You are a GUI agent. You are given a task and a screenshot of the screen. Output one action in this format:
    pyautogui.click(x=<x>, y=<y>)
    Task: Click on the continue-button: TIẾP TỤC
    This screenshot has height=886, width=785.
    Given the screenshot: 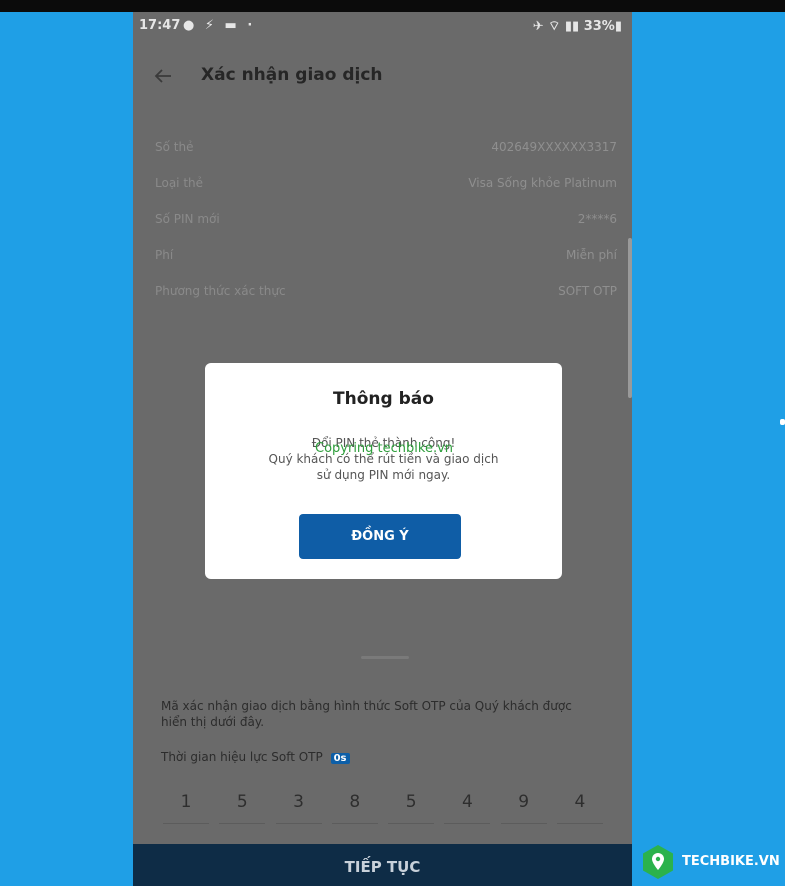 What is the action you would take?
    pyautogui.click(x=382, y=865)
    